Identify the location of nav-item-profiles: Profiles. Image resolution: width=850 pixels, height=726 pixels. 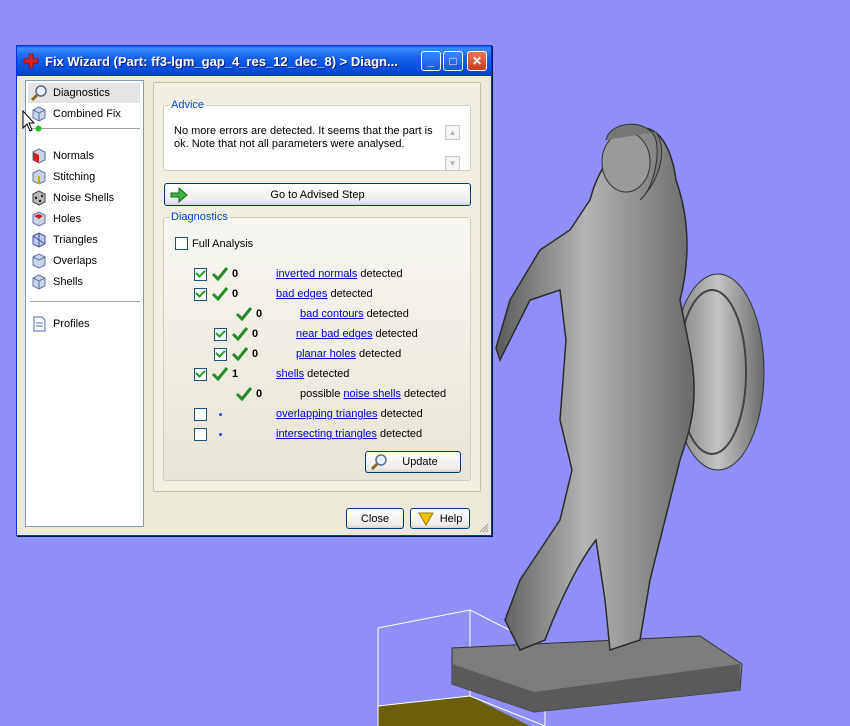
(84, 324).